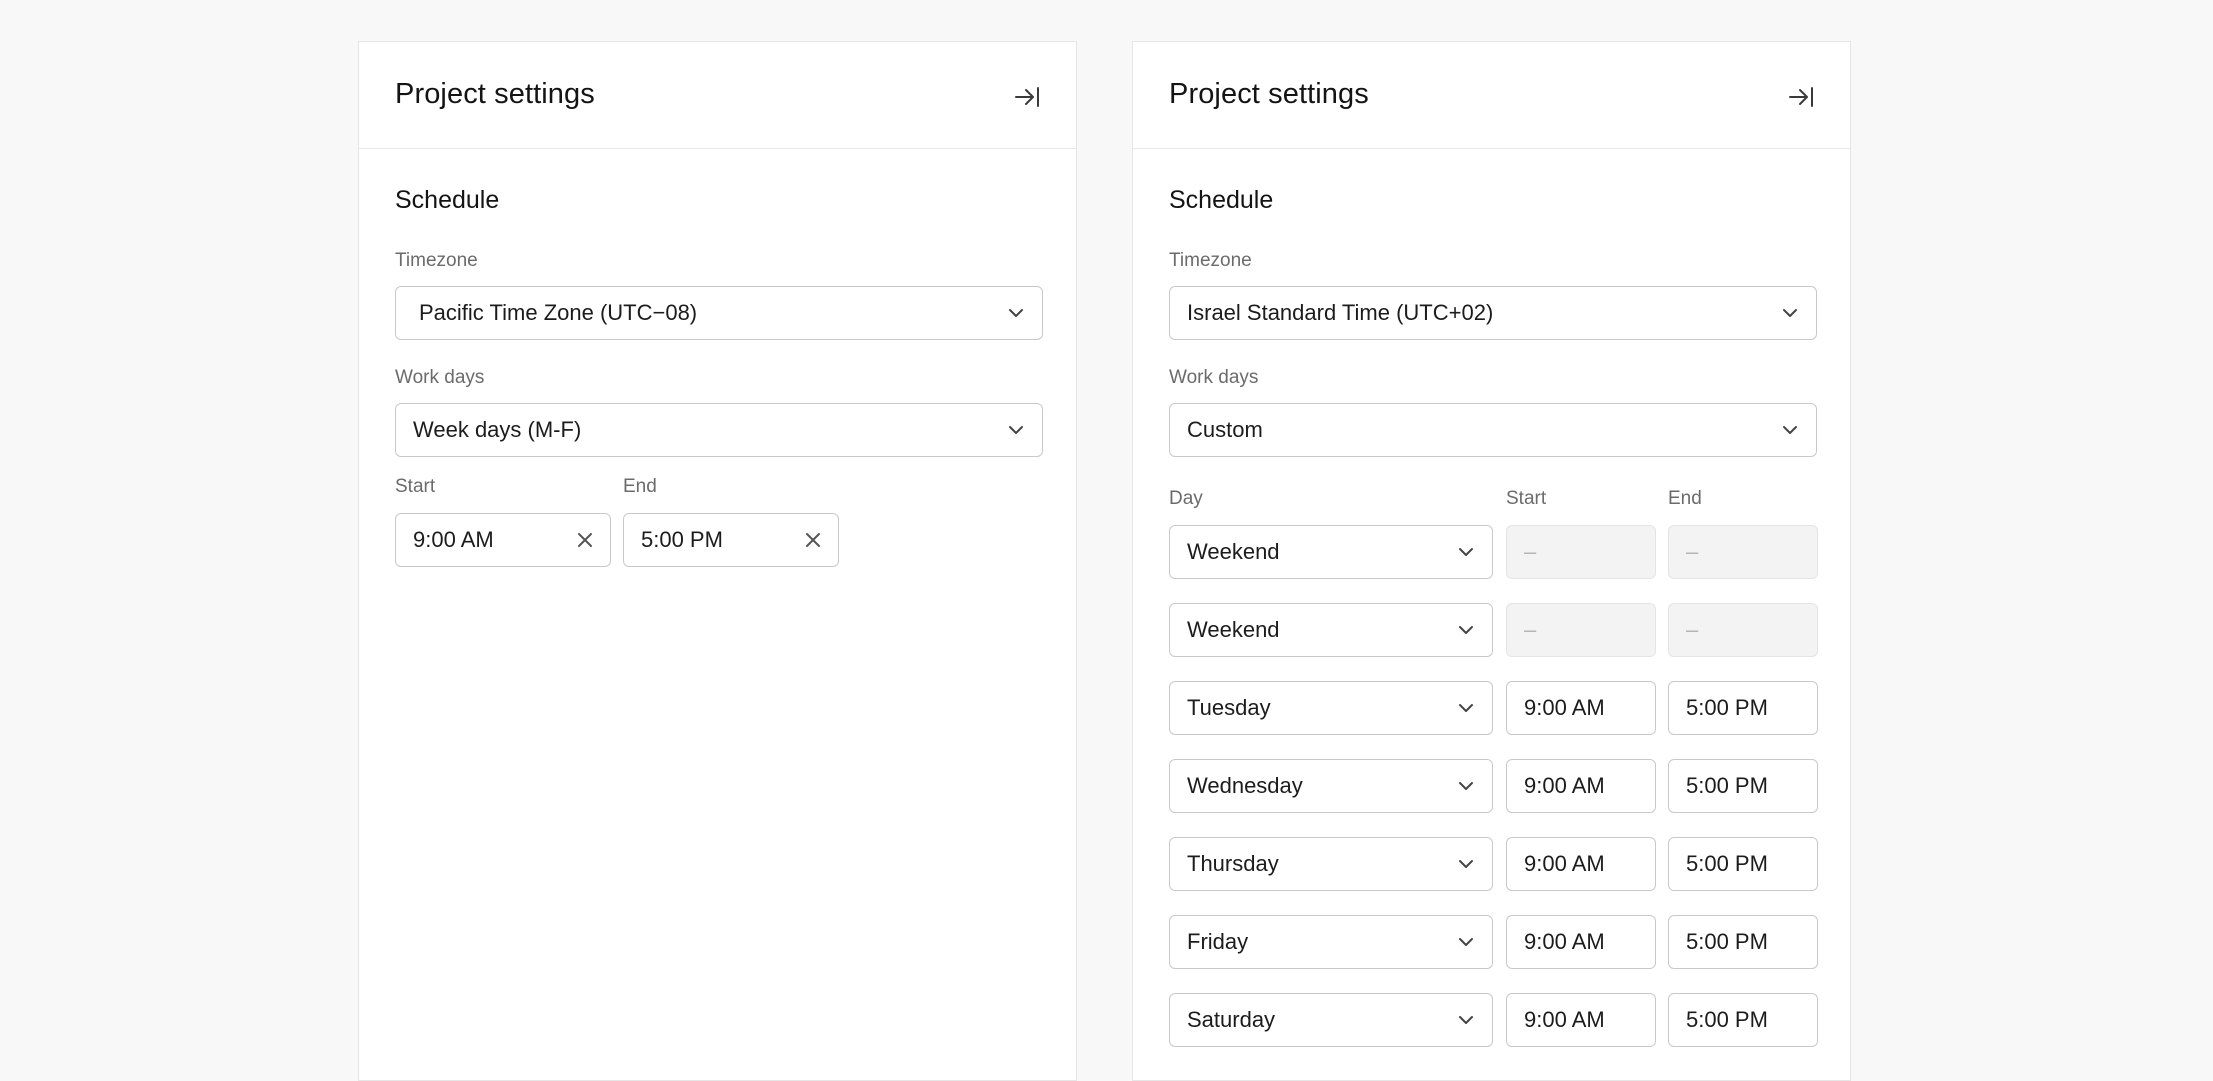  What do you see at coordinates (1186, 498) in the screenshot?
I see `day-column-label: Day` at bounding box center [1186, 498].